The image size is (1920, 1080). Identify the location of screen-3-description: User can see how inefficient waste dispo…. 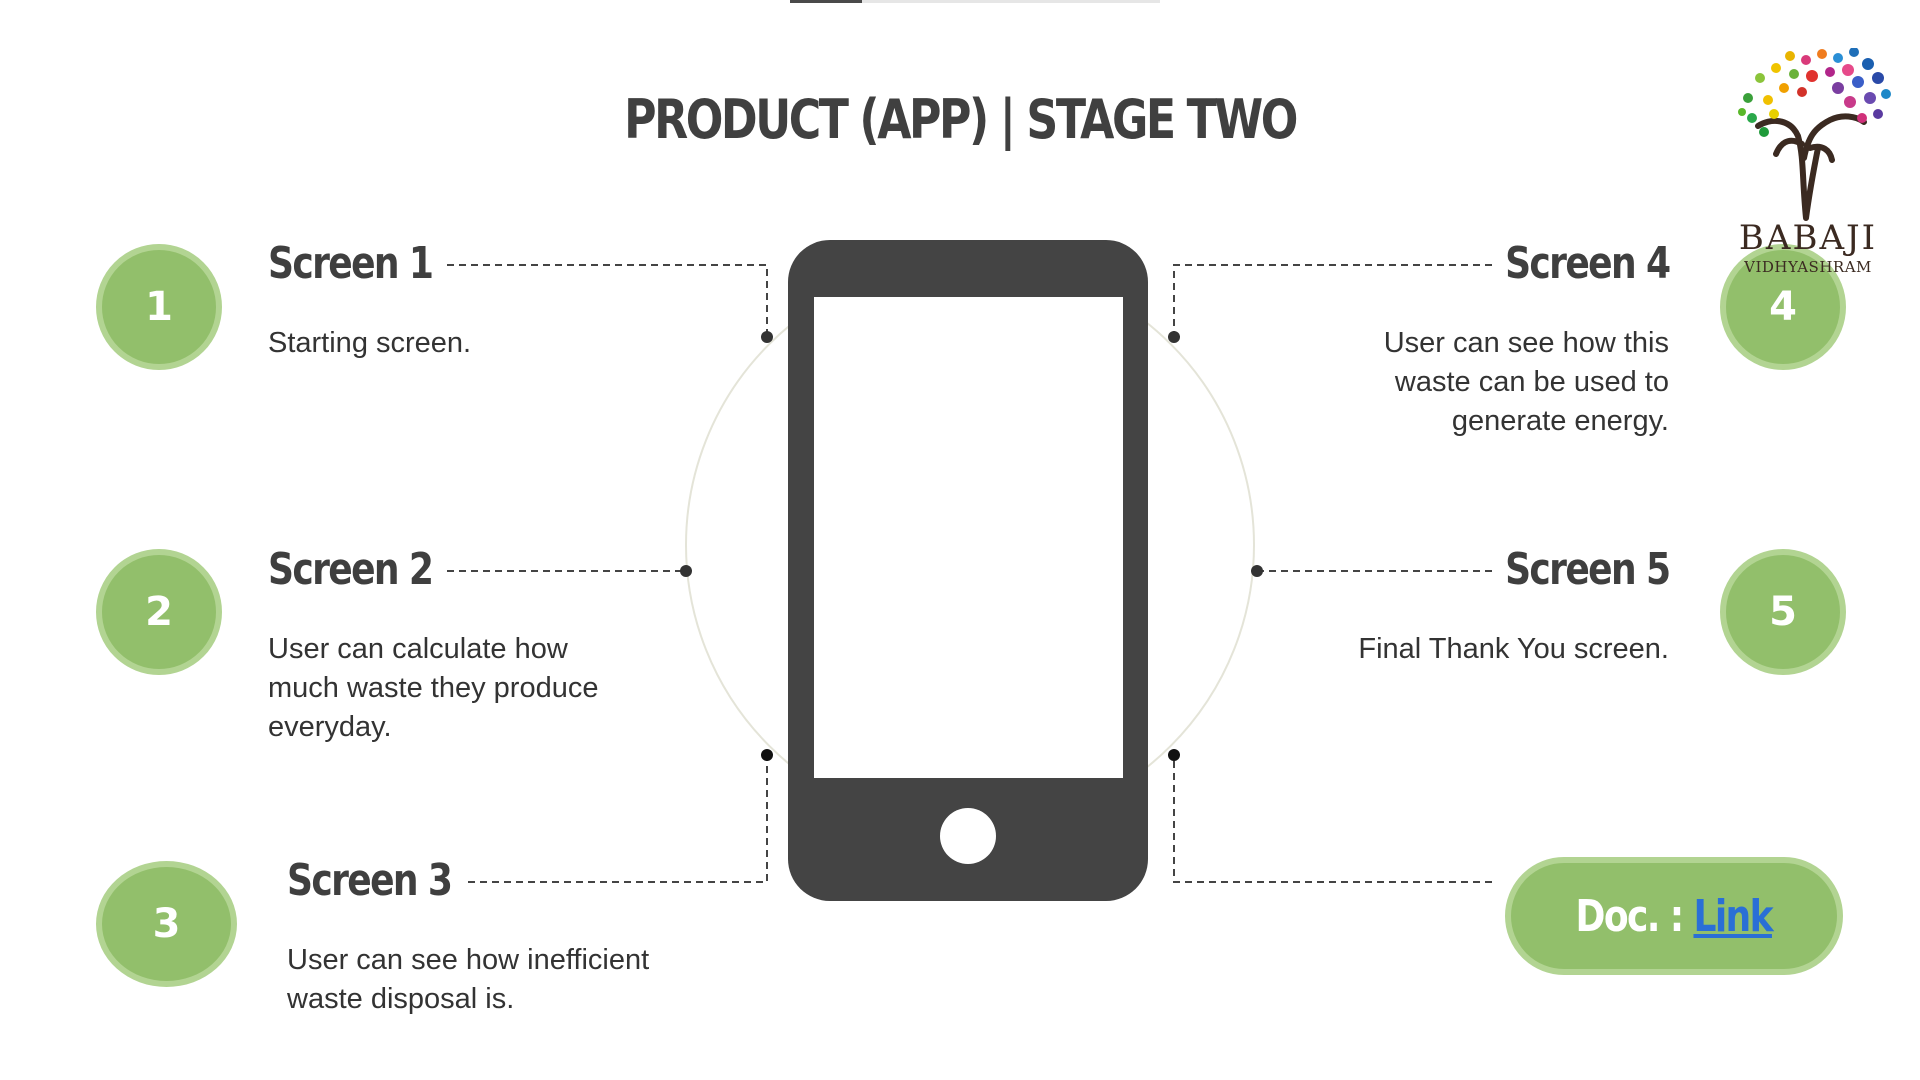
(468, 979).